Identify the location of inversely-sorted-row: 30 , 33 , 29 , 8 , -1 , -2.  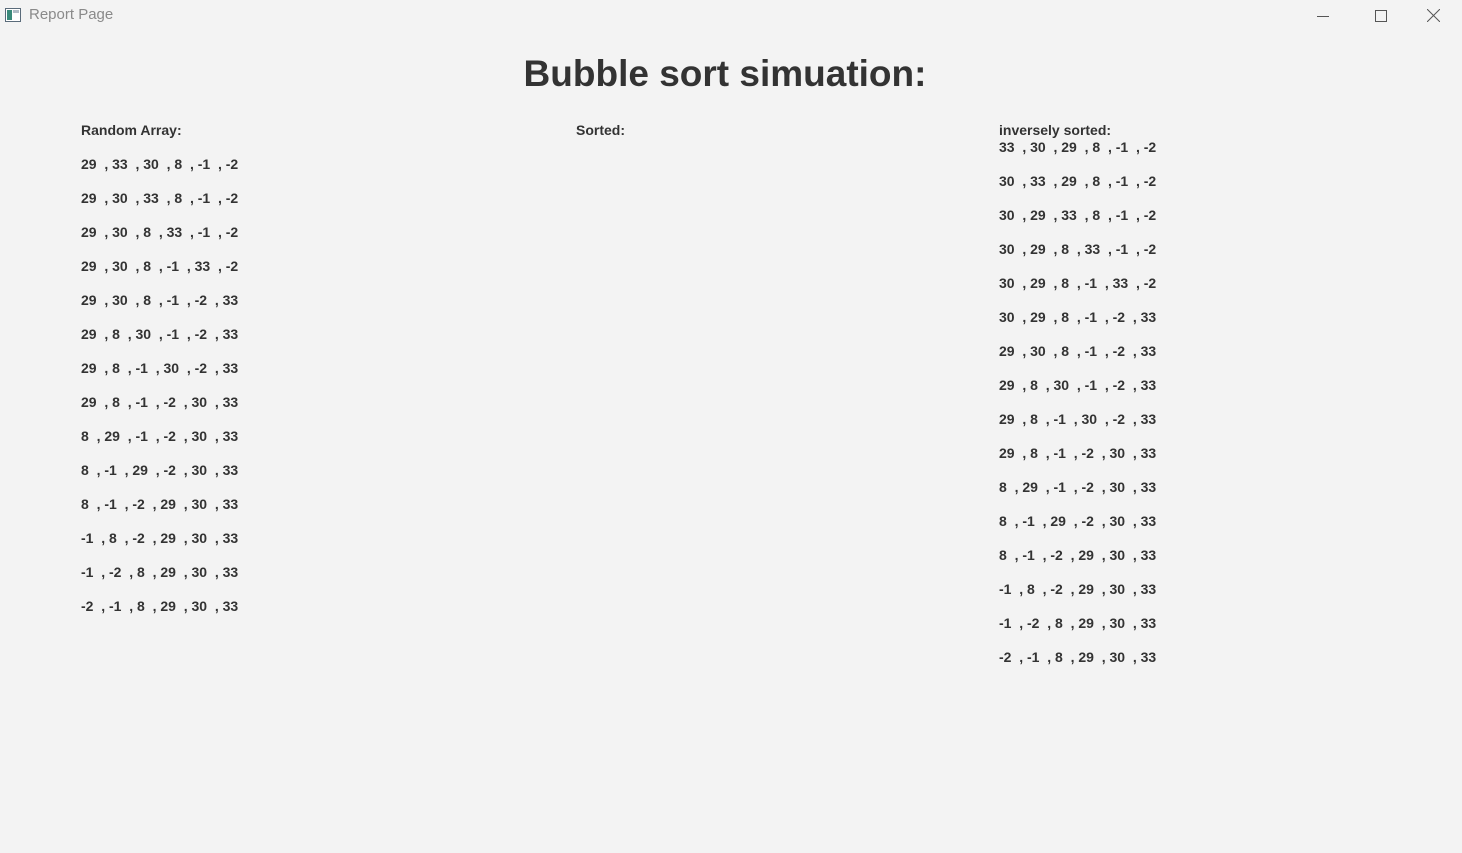
(1078, 181).